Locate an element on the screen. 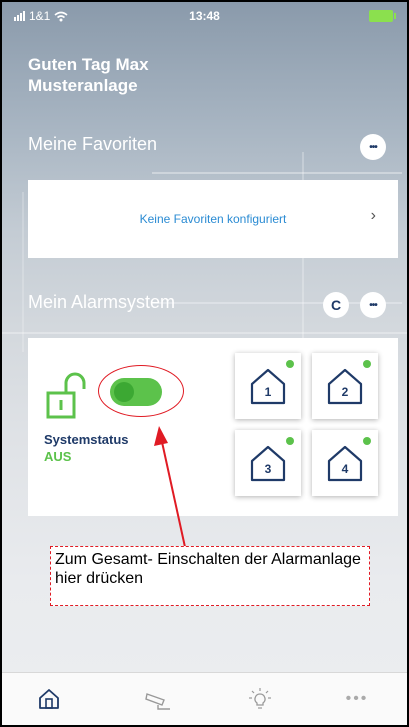 This screenshot has height=727, width=409. house-zone-icon: 2 is located at coordinates (345, 386).